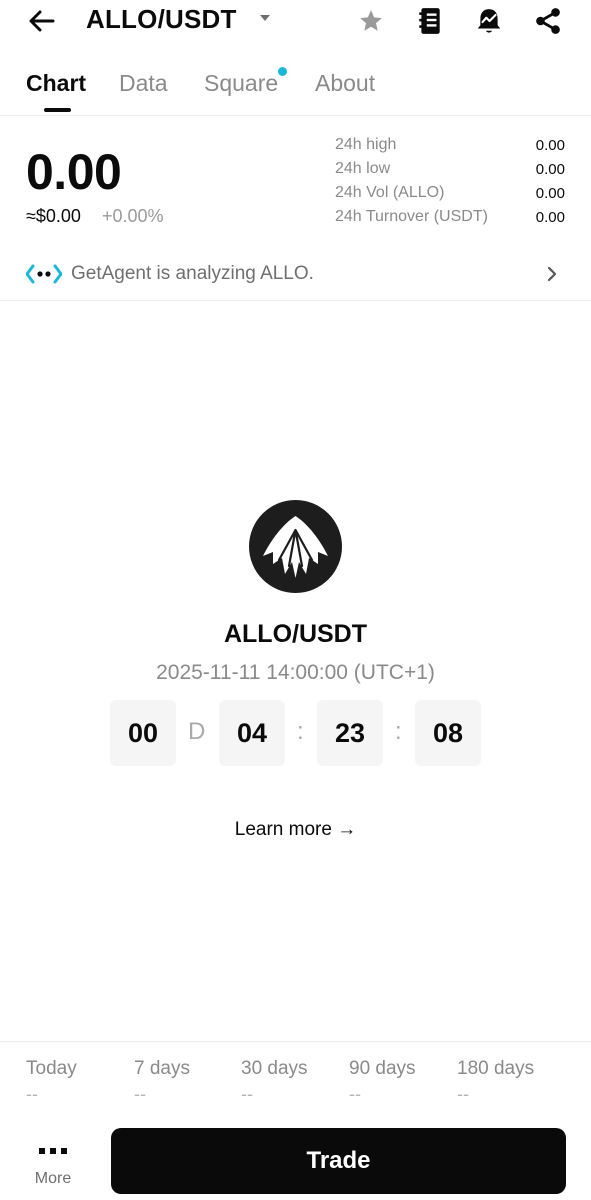  What do you see at coordinates (552, 274) in the screenshot?
I see `chevron-right-icon` at bounding box center [552, 274].